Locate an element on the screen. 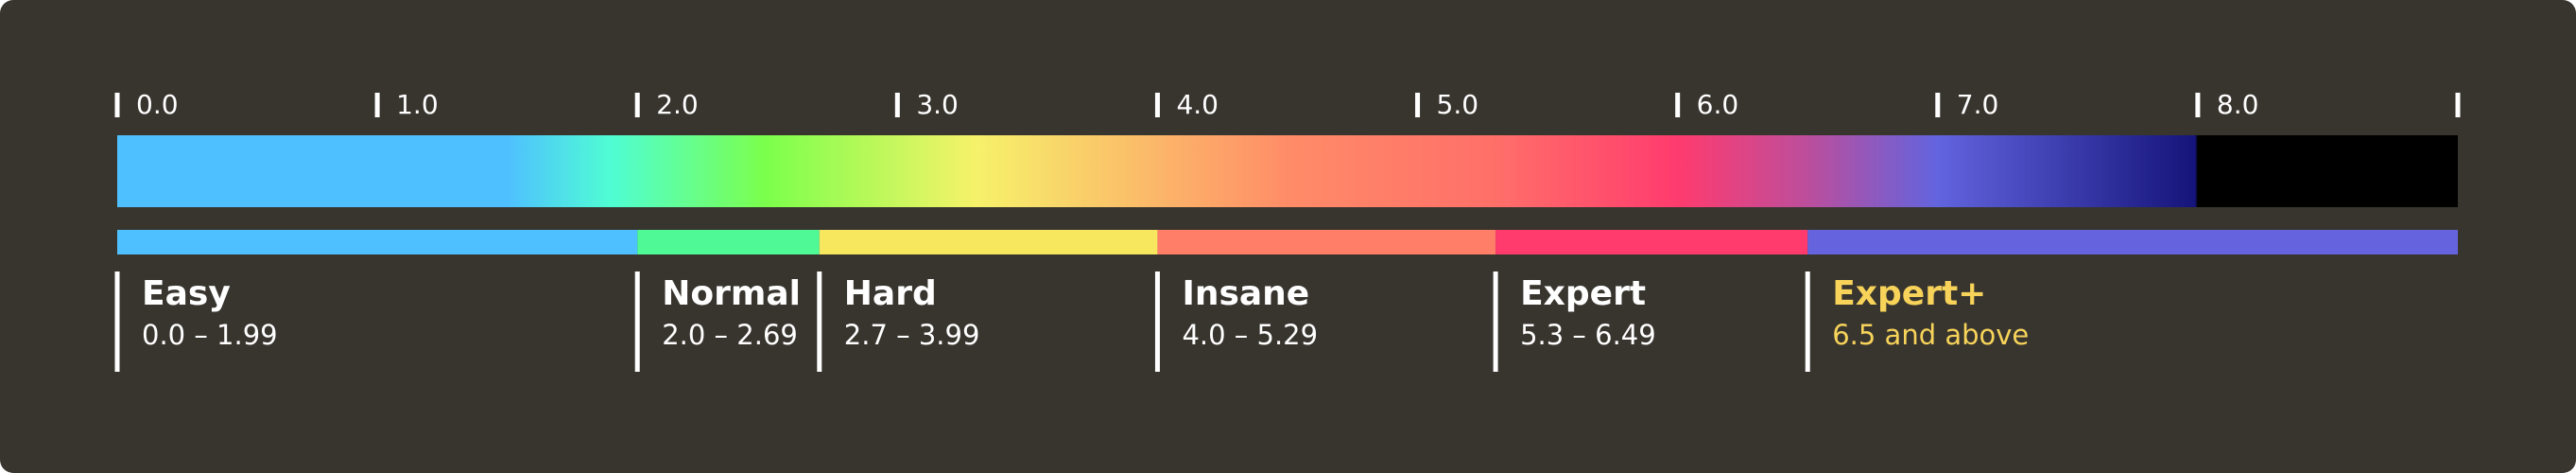 The width and height of the screenshot is (2576, 473). tick-label: 2.0 is located at coordinates (678, 104).